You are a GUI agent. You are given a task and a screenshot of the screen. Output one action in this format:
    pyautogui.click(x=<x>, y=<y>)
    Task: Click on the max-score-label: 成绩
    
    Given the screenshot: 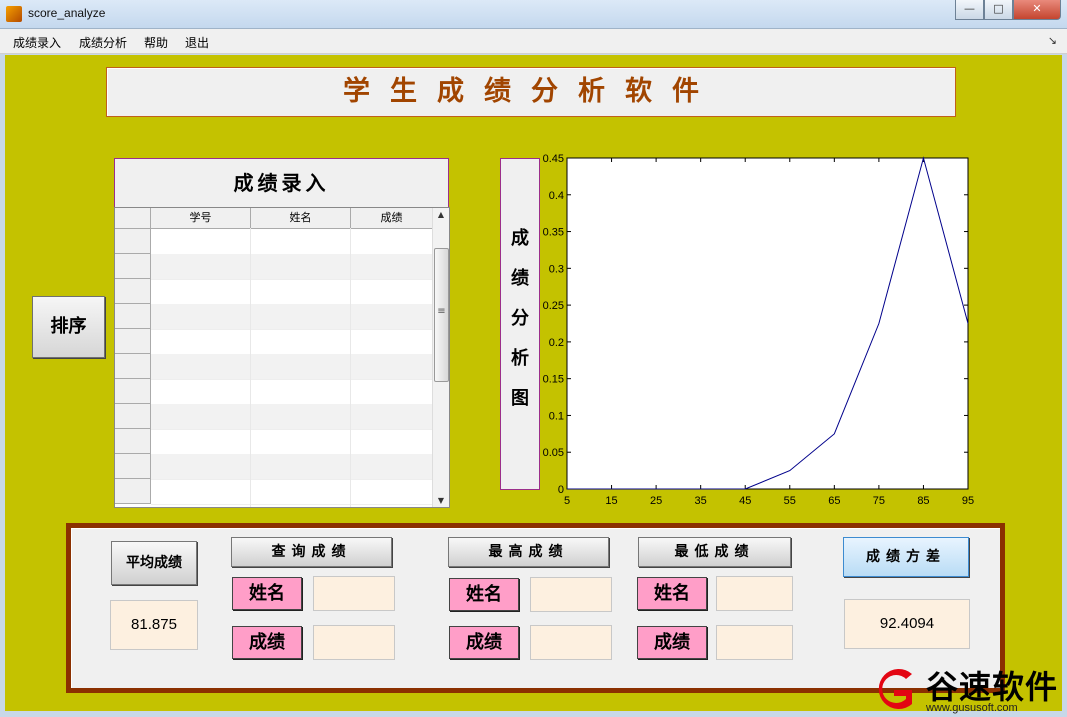 What is the action you would take?
    pyautogui.click(x=484, y=642)
    